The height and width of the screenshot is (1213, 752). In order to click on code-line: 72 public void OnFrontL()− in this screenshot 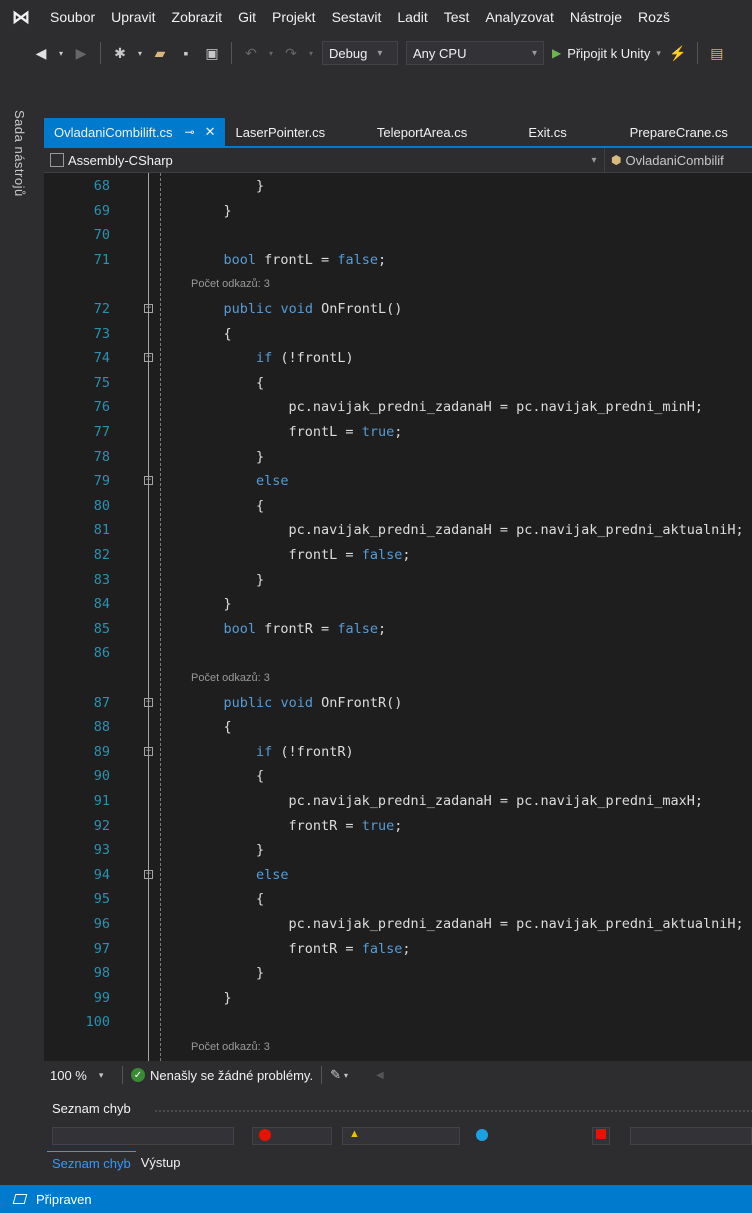, I will do `click(398, 308)`.